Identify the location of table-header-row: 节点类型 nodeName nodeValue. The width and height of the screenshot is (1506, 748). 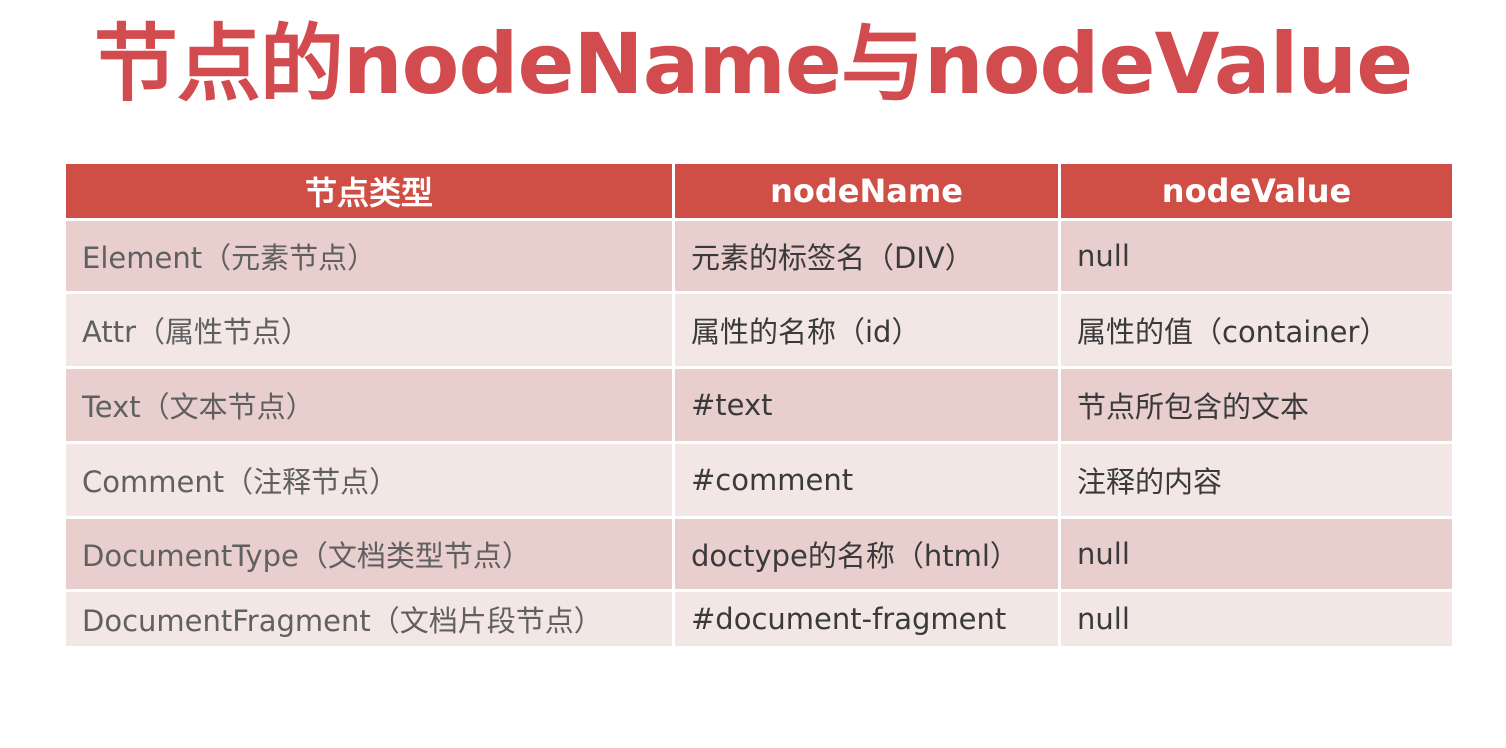
(759, 191).